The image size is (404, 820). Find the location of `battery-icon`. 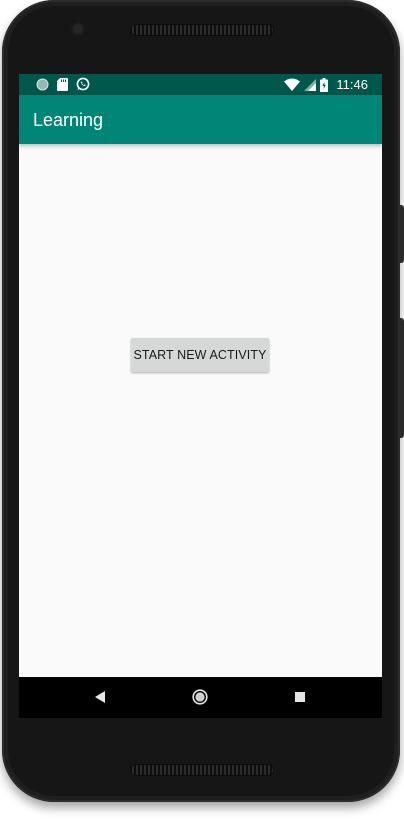

battery-icon is located at coordinates (324, 84).